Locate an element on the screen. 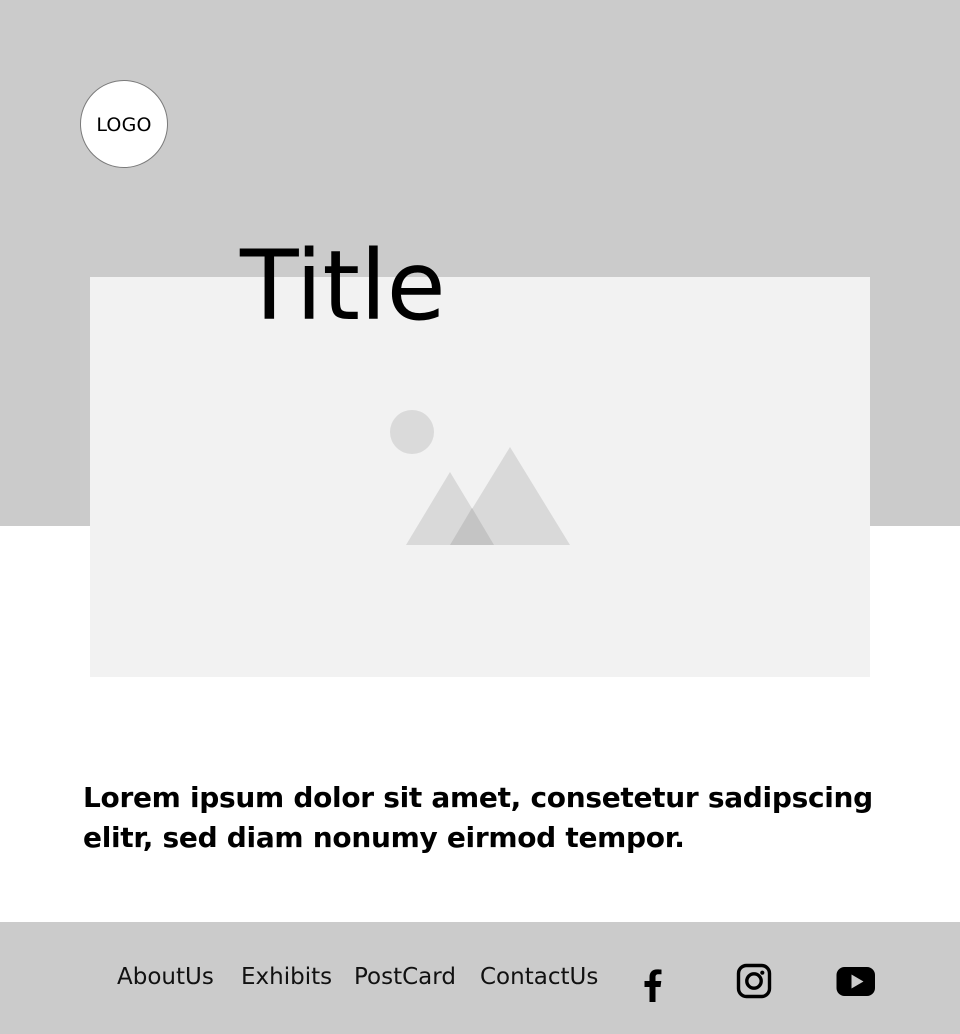  footer-link-contact-us: ContactUs is located at coordinates (539, 977).